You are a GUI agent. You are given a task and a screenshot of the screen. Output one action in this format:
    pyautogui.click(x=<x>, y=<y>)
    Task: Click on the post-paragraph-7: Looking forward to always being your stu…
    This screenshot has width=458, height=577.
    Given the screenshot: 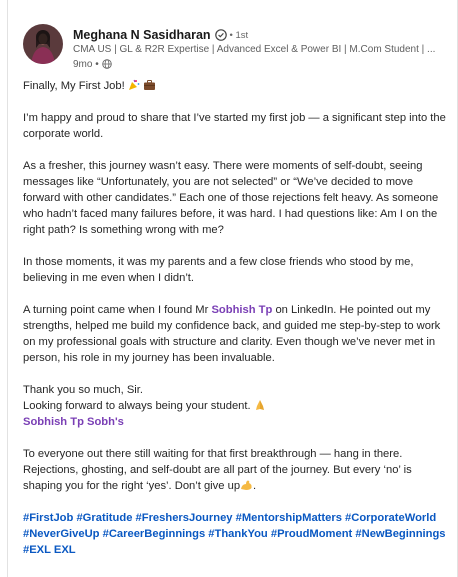 What is the action you would take?
    pyautogui.click(x=238, y=406)
    